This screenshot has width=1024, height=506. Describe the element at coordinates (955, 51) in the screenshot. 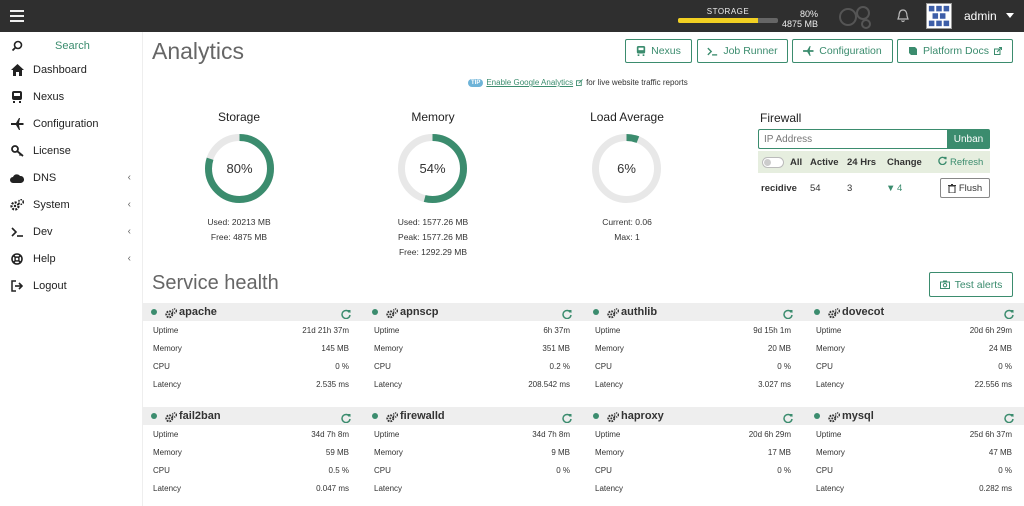

I see `platform-docs-button: Platform Docs` at that location.